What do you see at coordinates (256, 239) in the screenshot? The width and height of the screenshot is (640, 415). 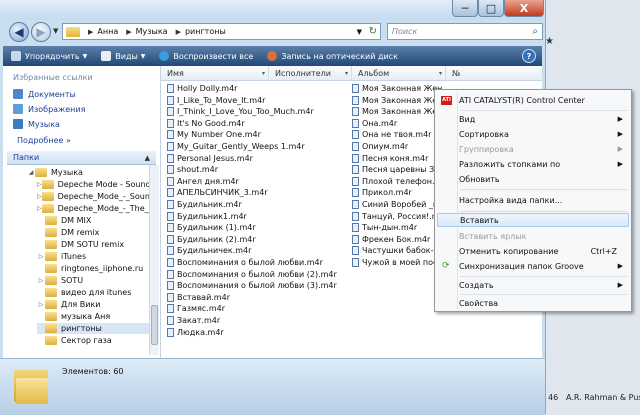 I see `file-item: Будильник (2).m4r` at bounding box center [256, 239].